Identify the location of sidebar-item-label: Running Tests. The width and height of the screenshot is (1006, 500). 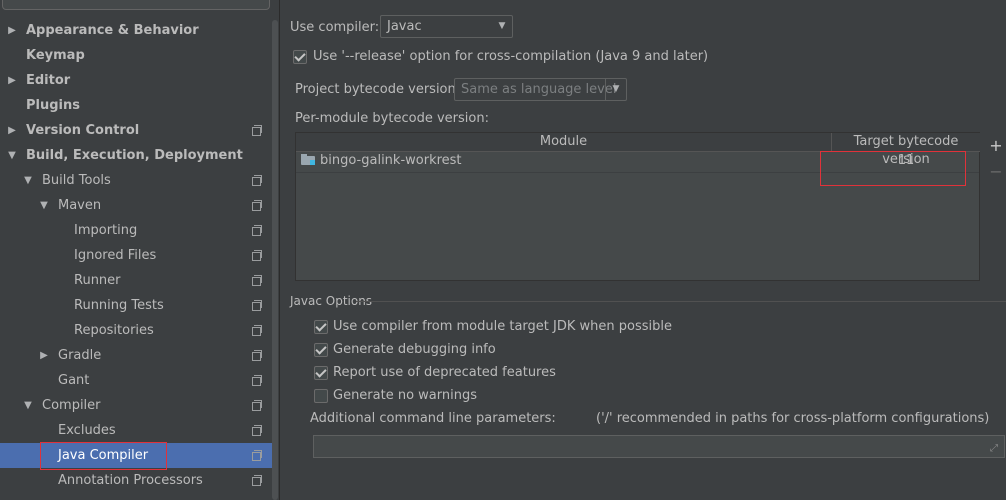
(119, 305).